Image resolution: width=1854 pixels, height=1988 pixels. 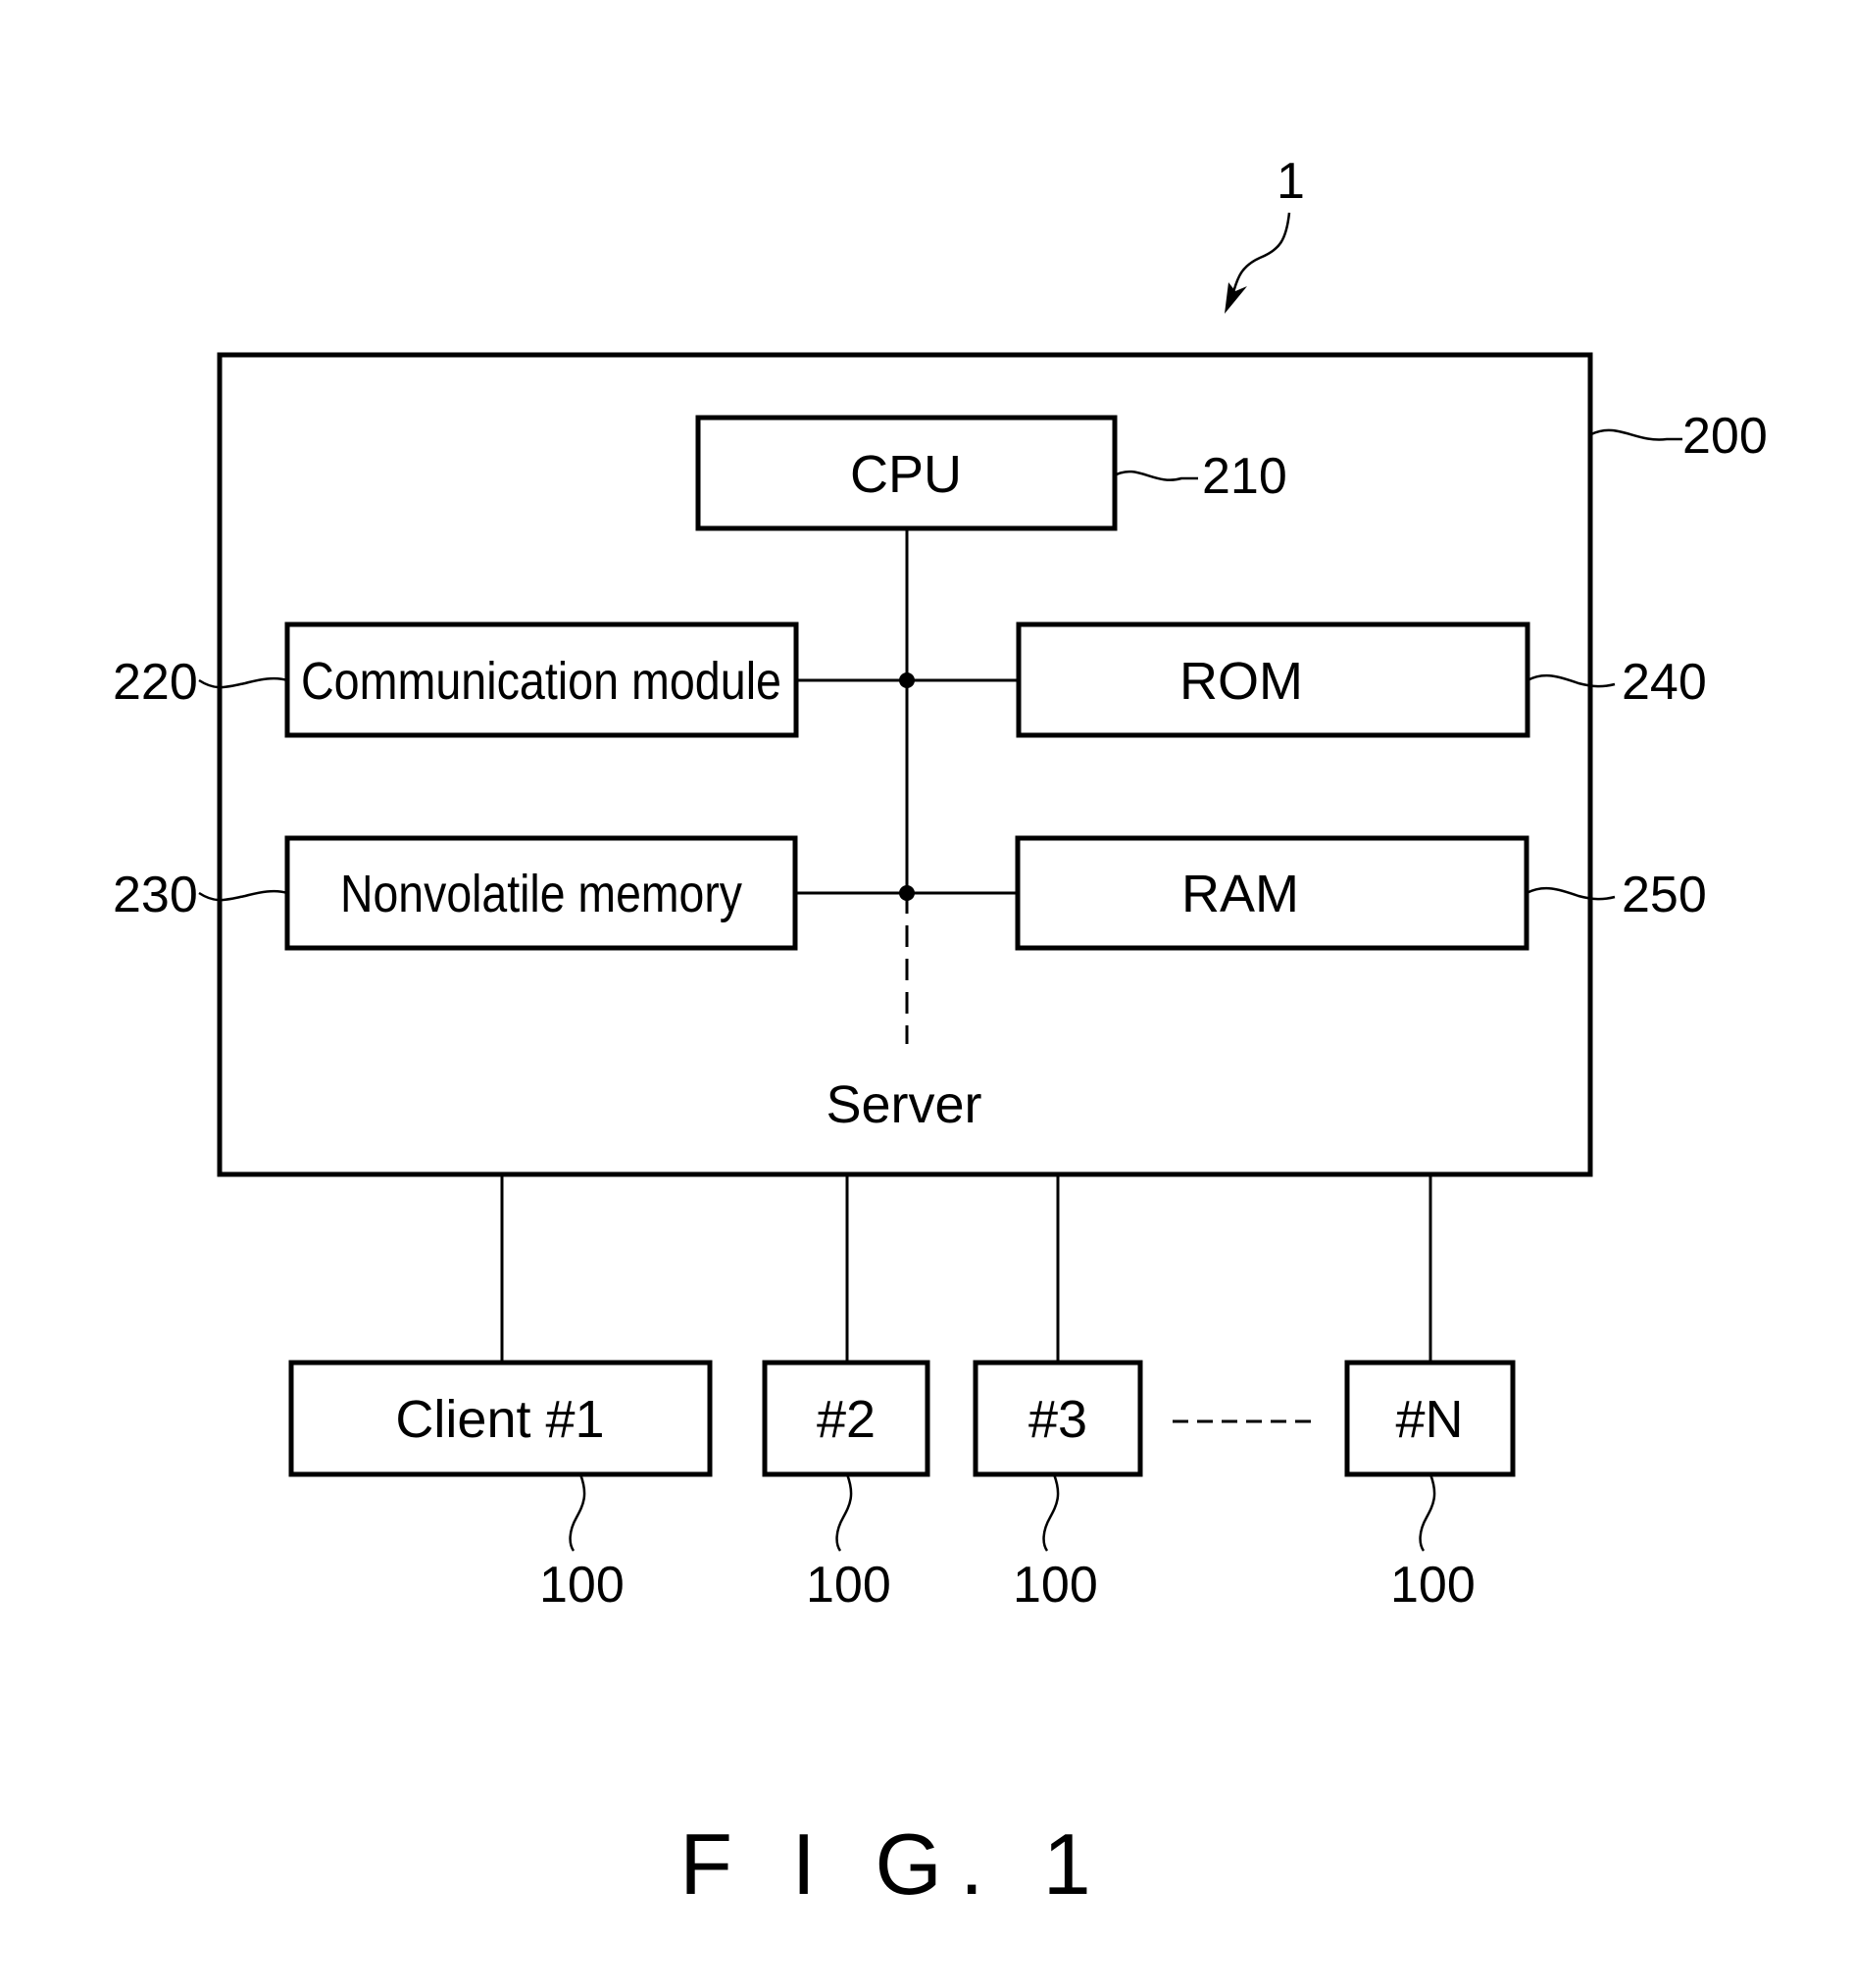 I want to click on communication-module-label: Communication module, so click(x=541, y=681).